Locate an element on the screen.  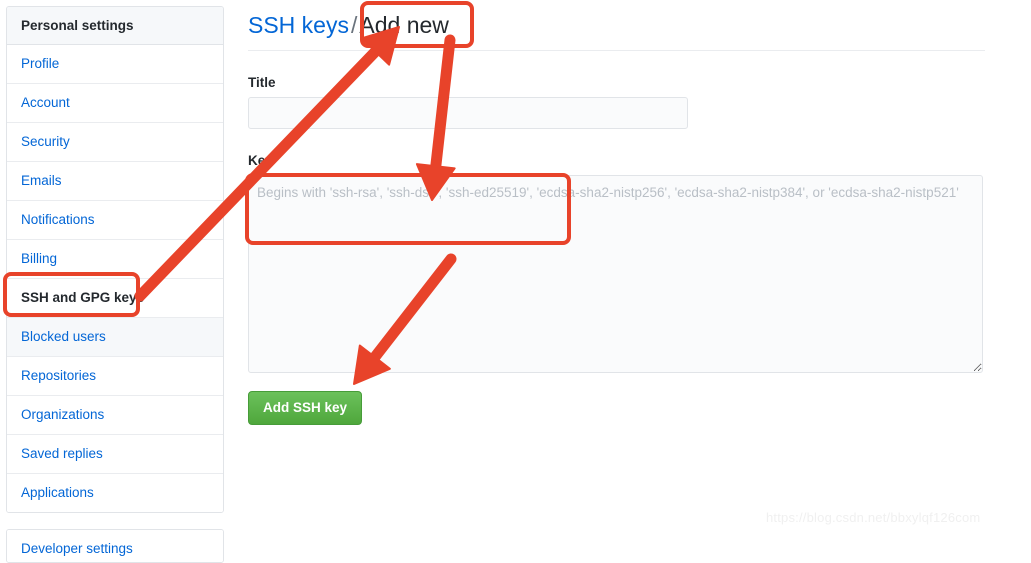
sidebar-item-label: Notifications is located at coordinates (58, 219).